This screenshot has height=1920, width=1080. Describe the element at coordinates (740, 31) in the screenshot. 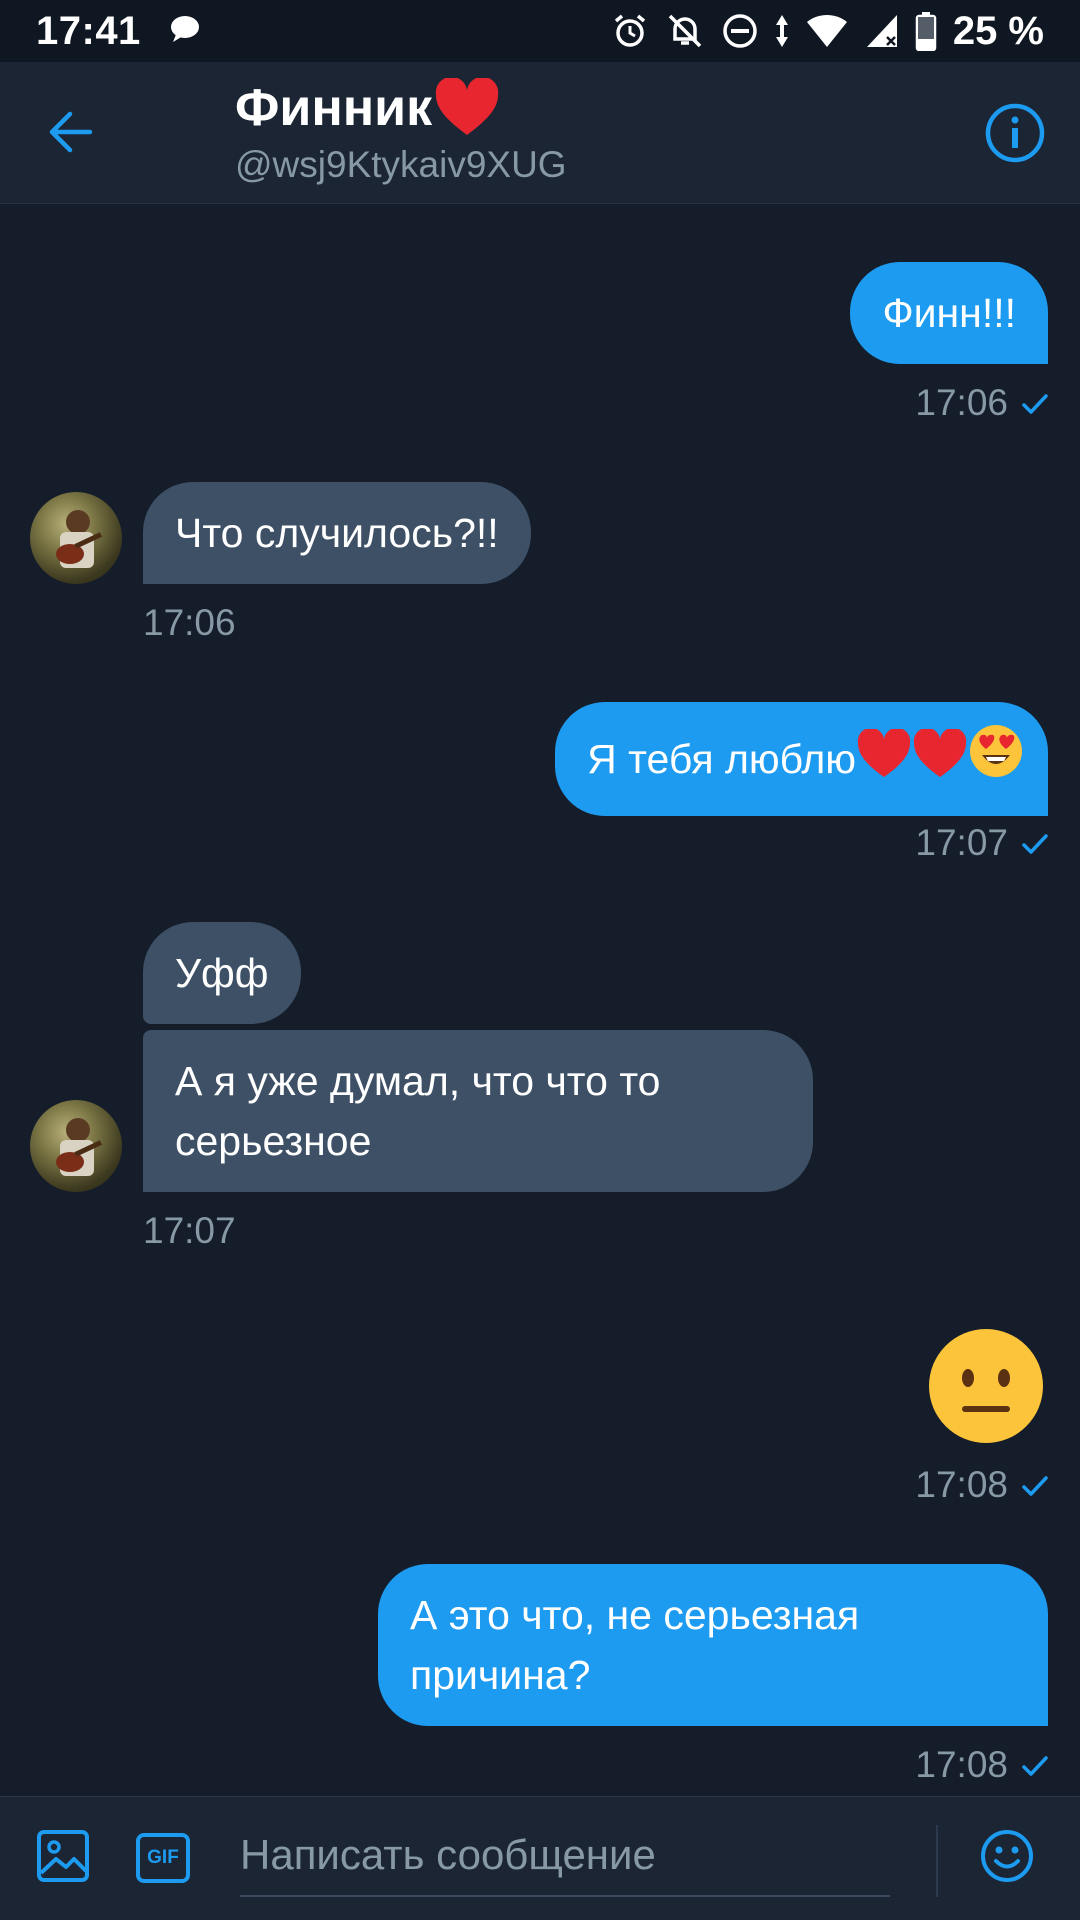

I see `do-not-disturb-icon` at that location.